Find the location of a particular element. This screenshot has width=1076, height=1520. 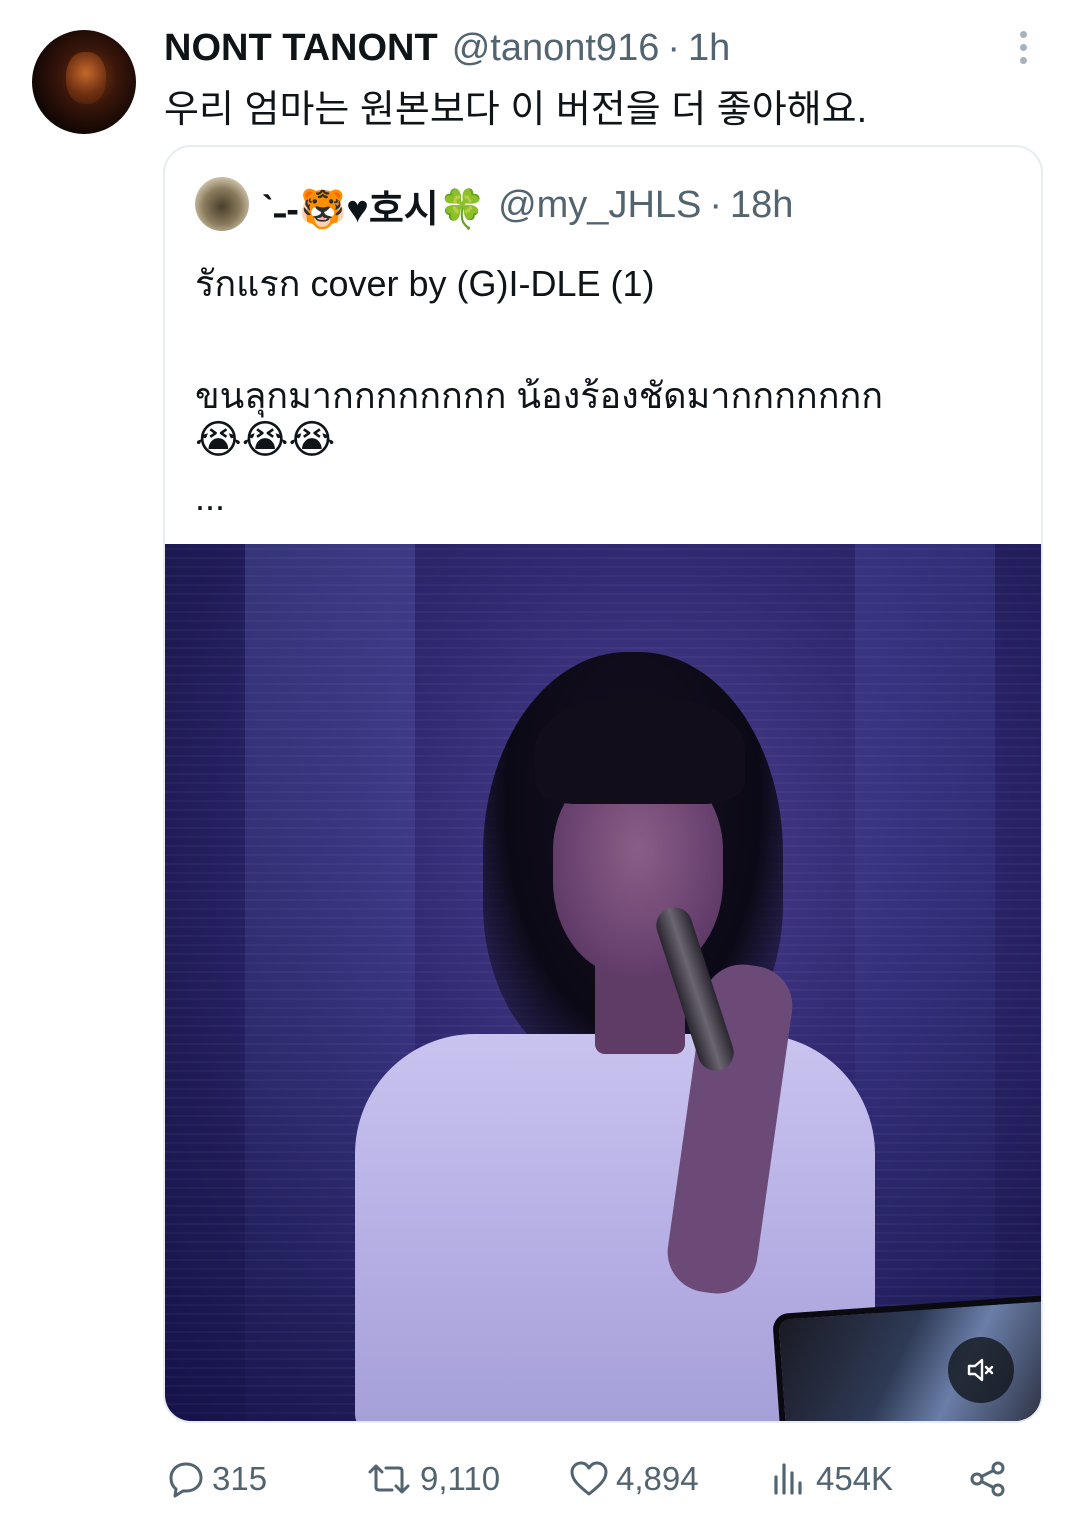

reply-icon is located at coordinates (186, 1480).